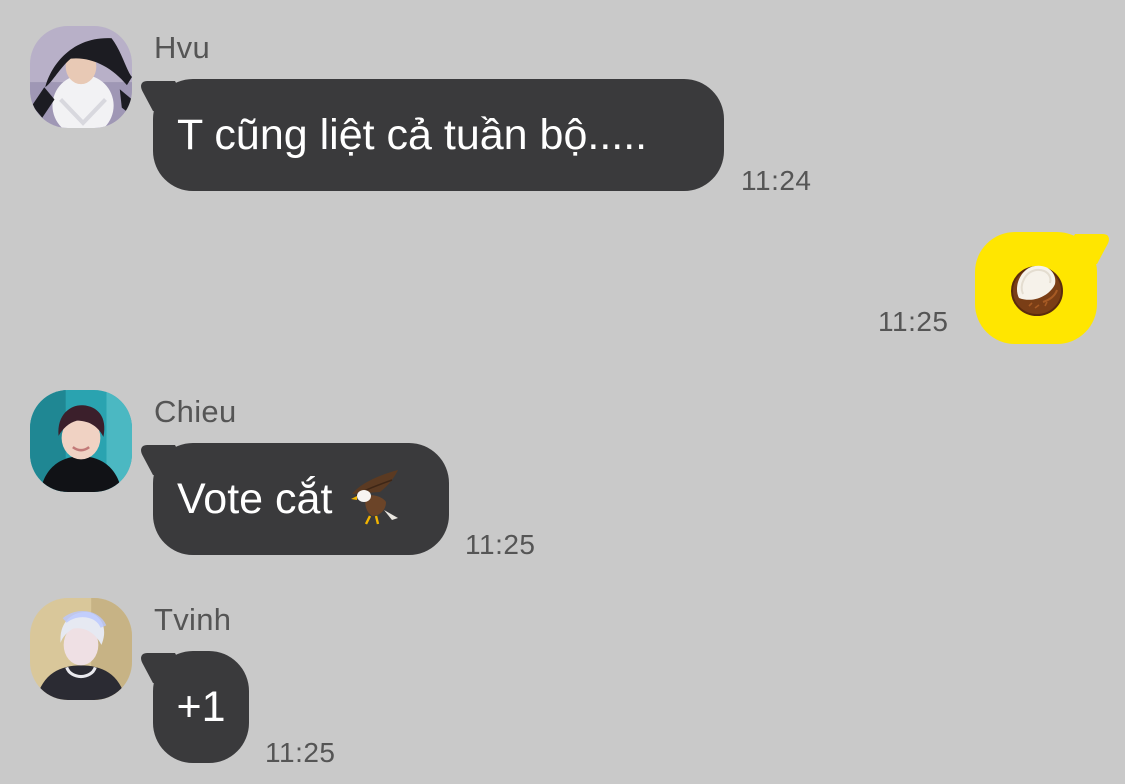 Image resolution: width=1125 pixels, height=784 pixels. I want to click on message-bubble: +1, so click(201, 707).